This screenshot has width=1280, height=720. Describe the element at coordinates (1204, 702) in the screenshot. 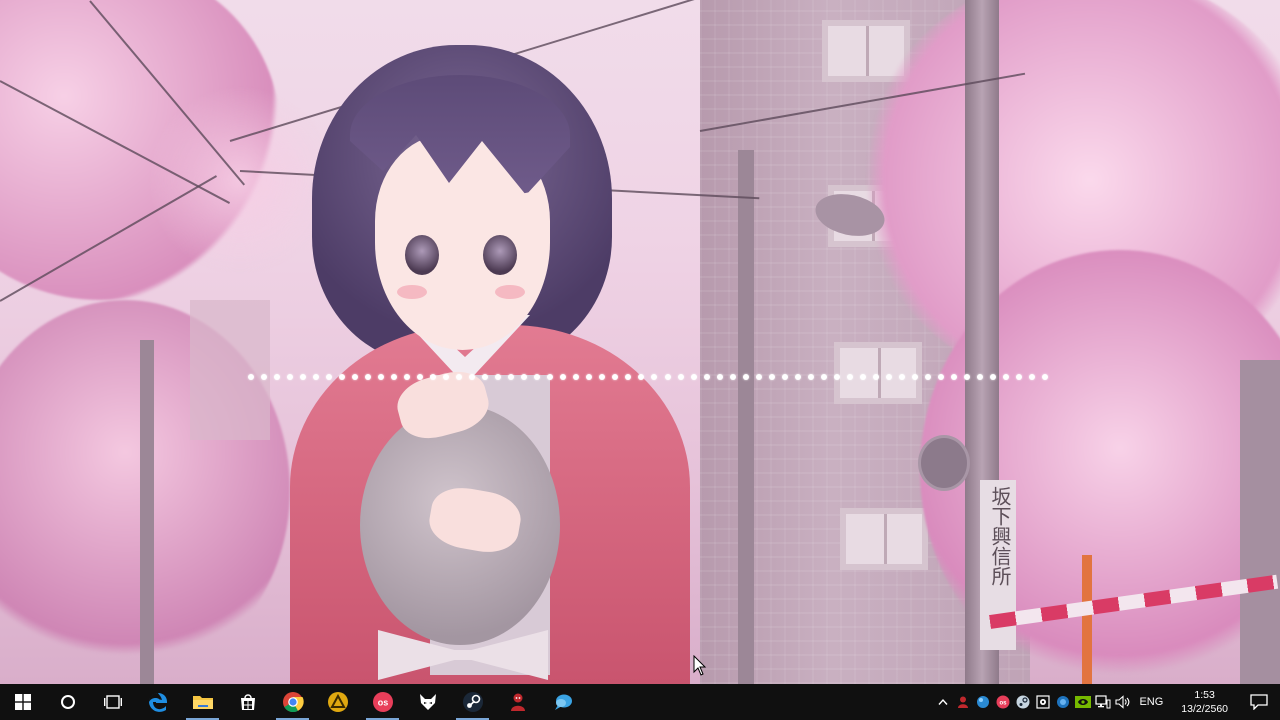

I see `clock: 1:53 13/2/2560` at that location.